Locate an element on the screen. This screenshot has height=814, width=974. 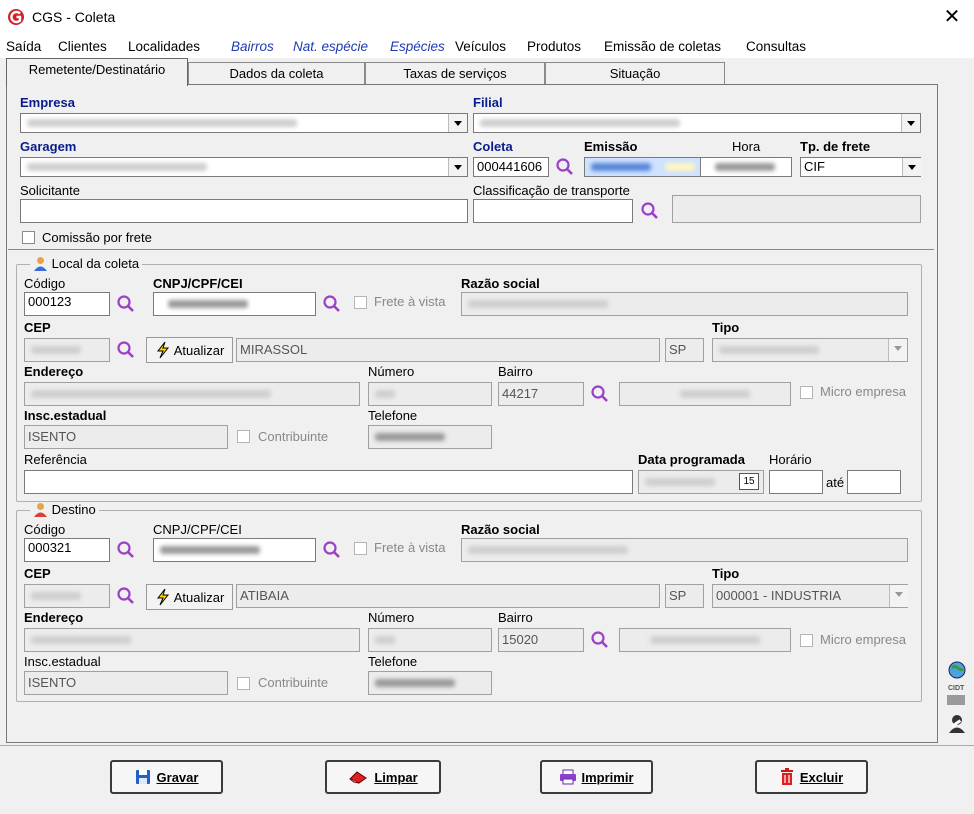
menu-localidades: Localidades is located at coordinates (164, 46).